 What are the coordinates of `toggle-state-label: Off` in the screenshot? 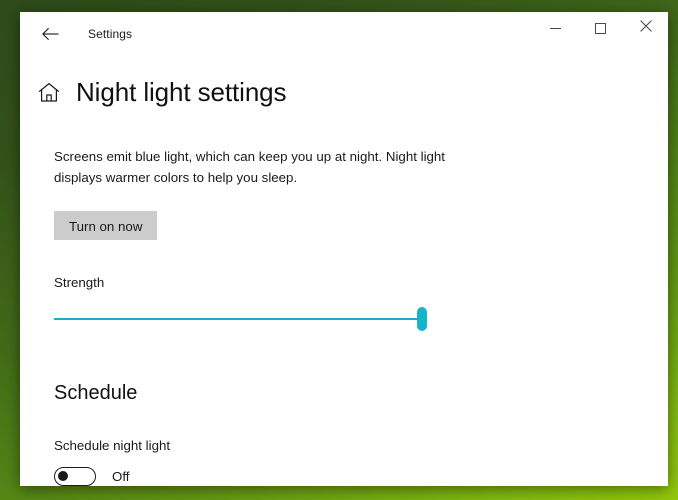 It's located at (121, 476).